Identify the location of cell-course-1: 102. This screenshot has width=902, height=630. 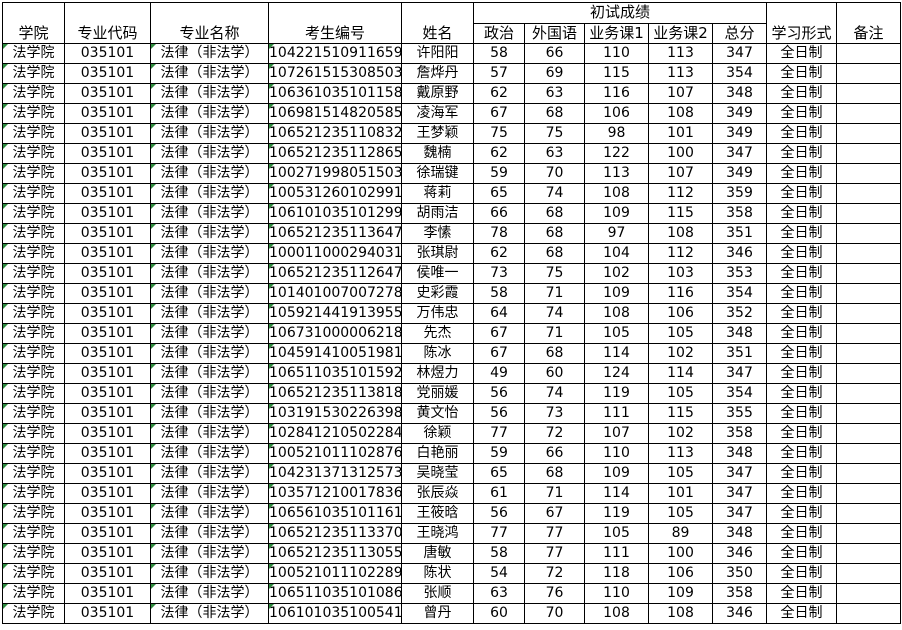
(616, 273).